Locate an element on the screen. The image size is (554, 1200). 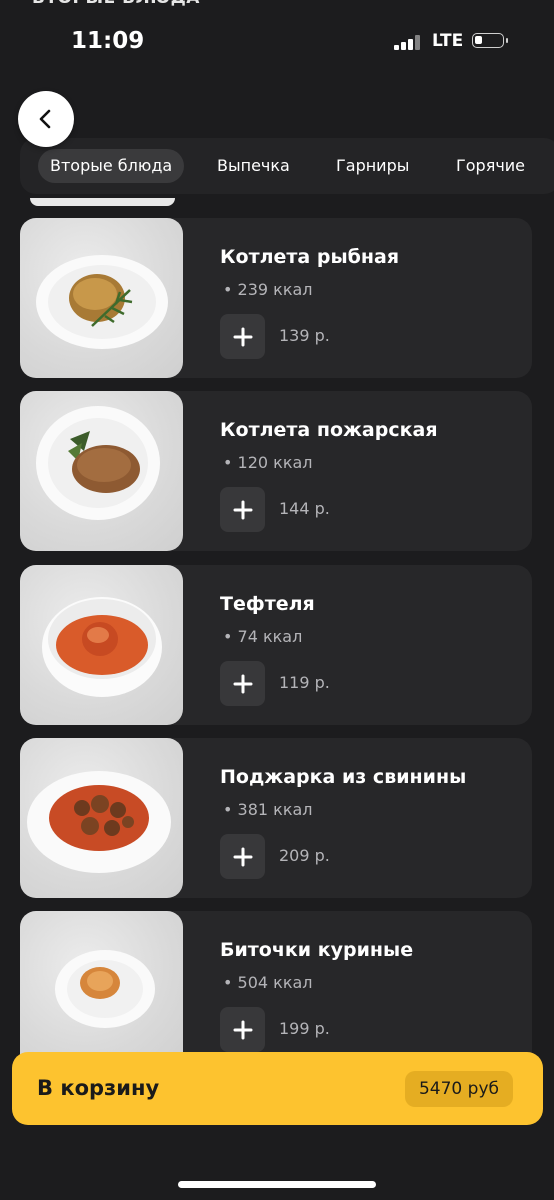
signal-icon is located at coordinates (409, 42).